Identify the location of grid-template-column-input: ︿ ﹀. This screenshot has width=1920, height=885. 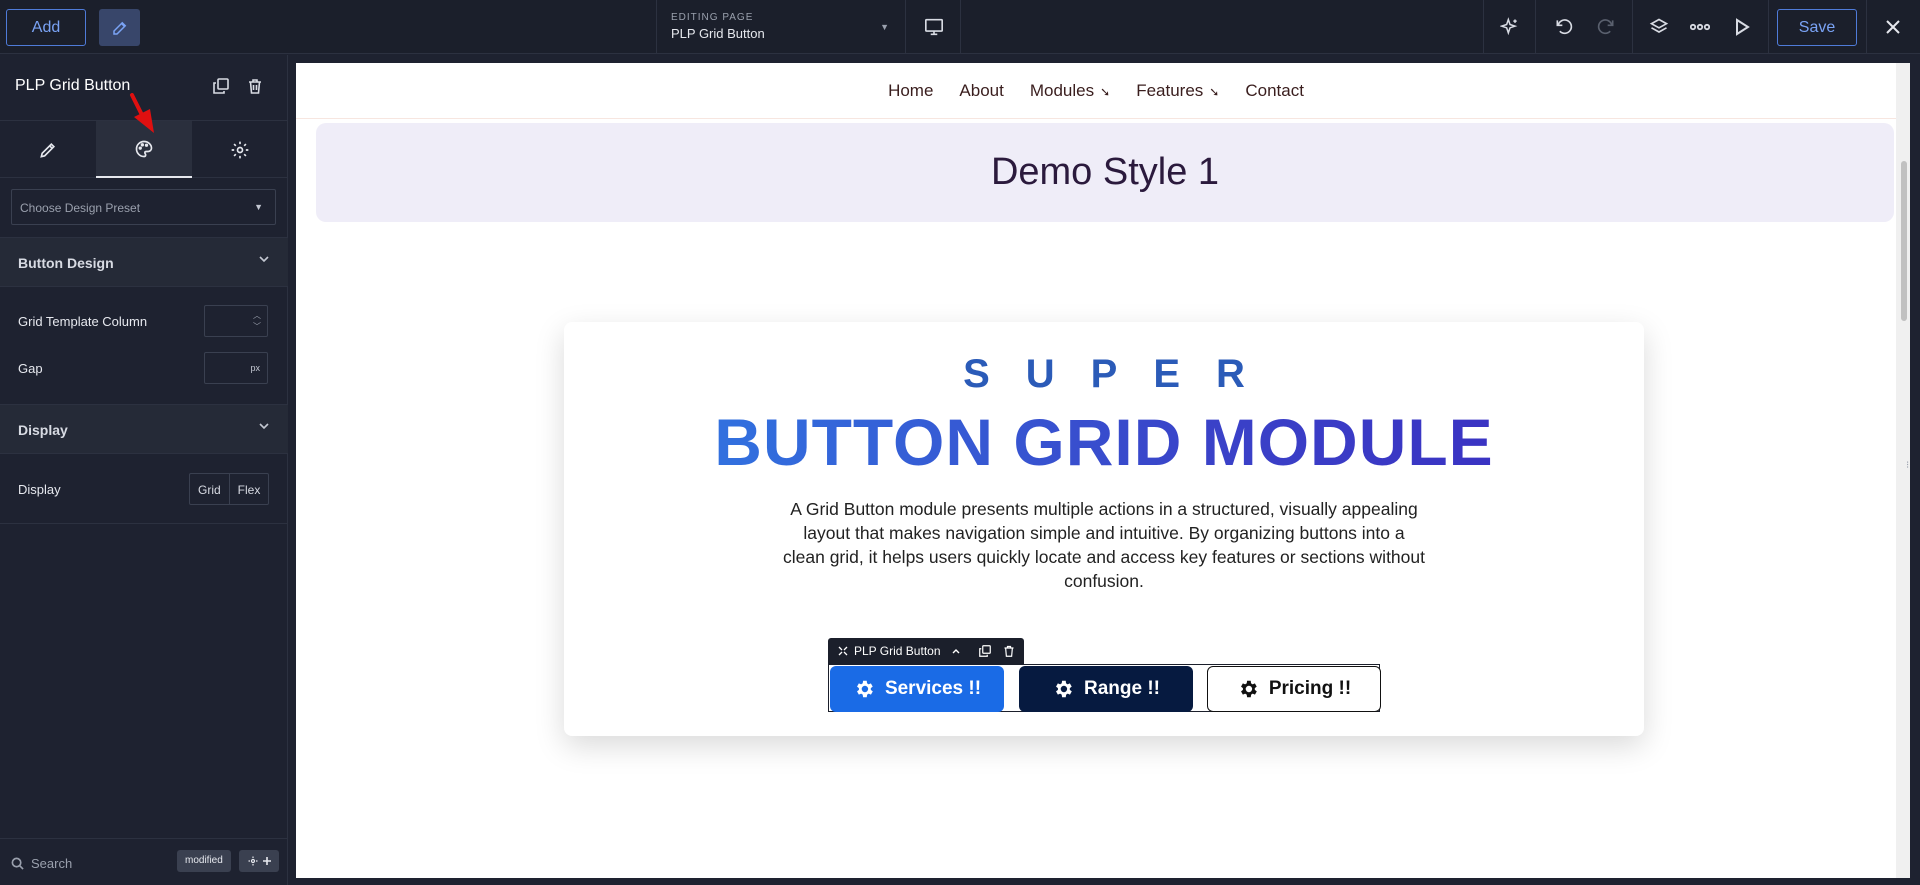
(236, 321).